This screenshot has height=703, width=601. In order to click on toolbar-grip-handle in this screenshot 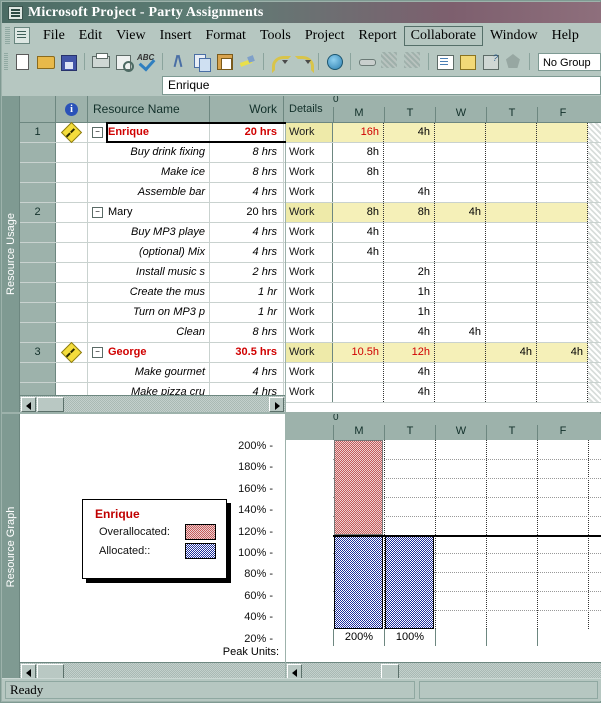, I will do `click(6, 61)`.